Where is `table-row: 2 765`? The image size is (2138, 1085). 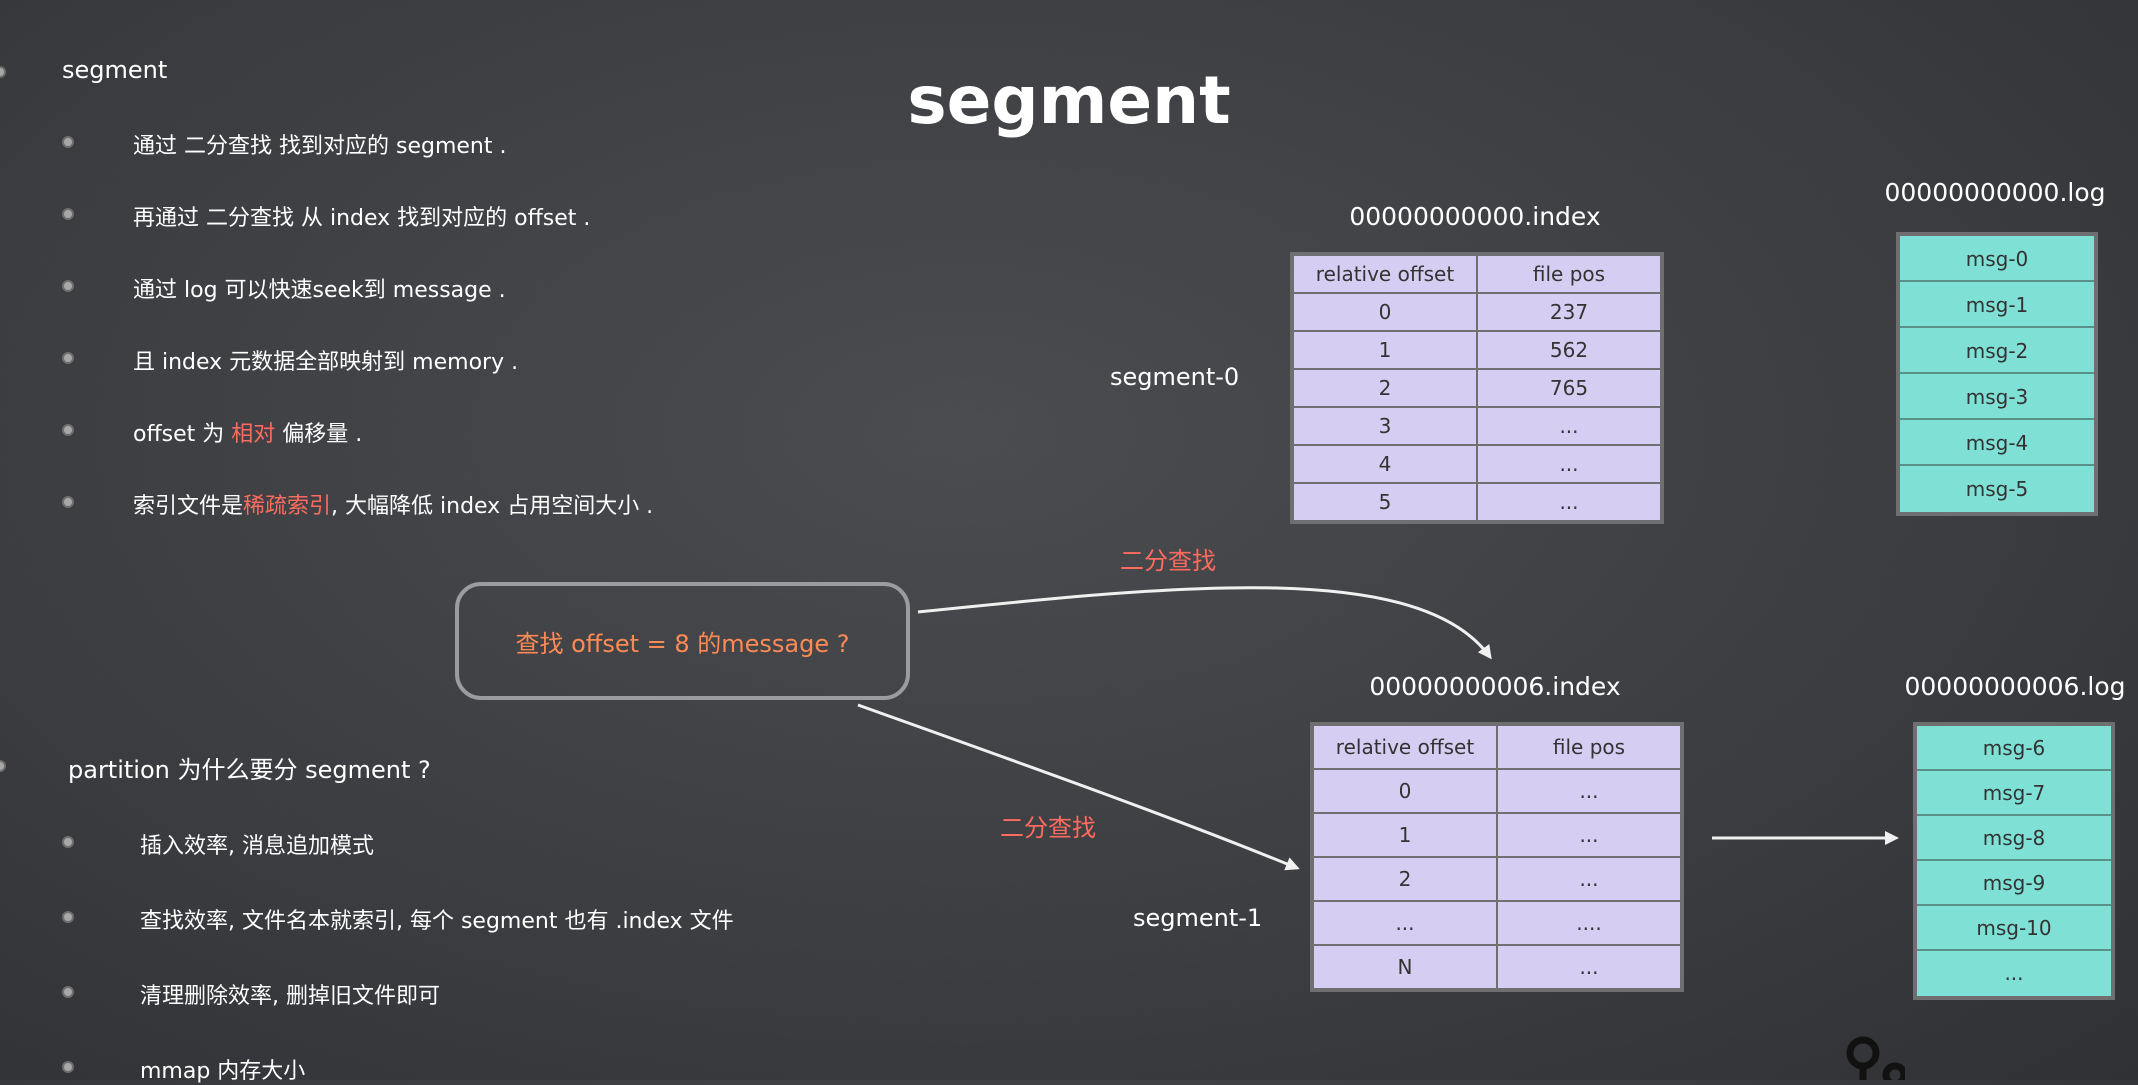
table-row: 2 765 is located at coordinates (1477, 388).